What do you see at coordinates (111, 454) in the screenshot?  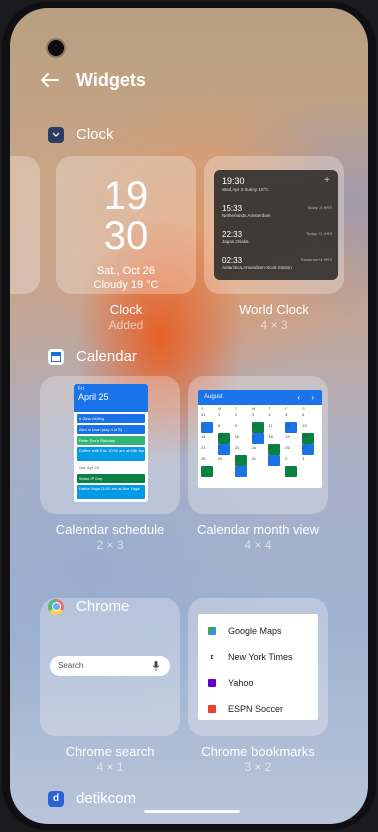 I see `event-item: Coffee with Eric 10:00 am at Milk Bar` at bounding box center [111, 454].